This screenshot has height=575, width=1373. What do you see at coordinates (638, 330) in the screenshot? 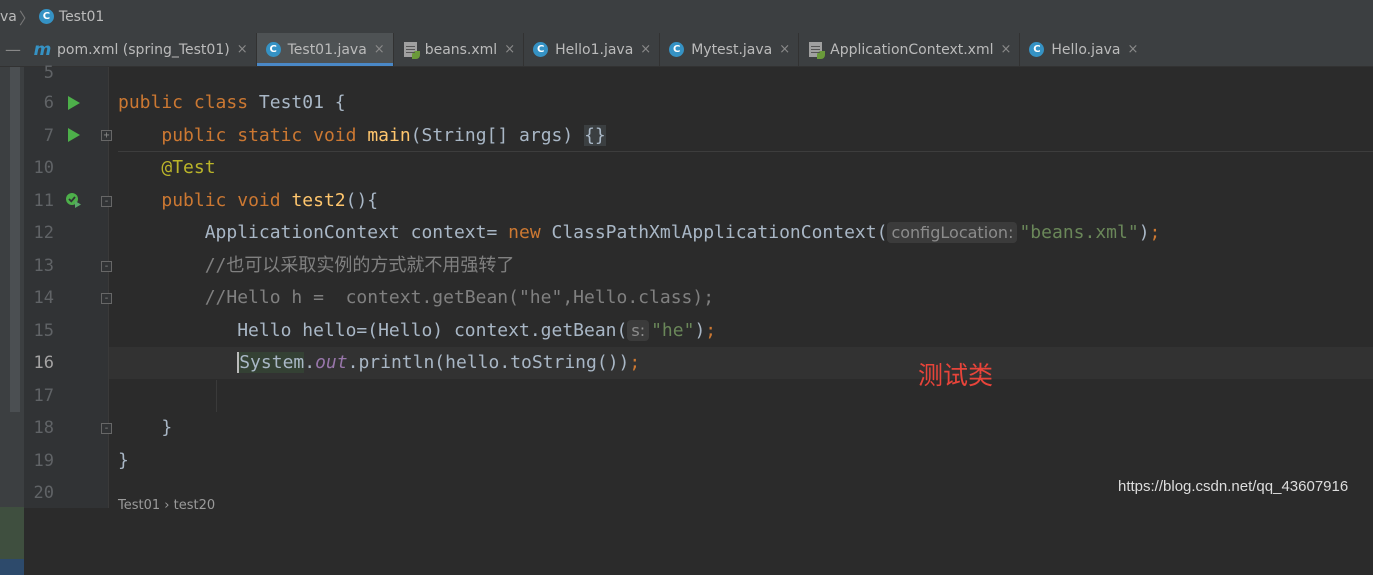
I see `parameter-hint: s:` at bounding box center [638, 330].